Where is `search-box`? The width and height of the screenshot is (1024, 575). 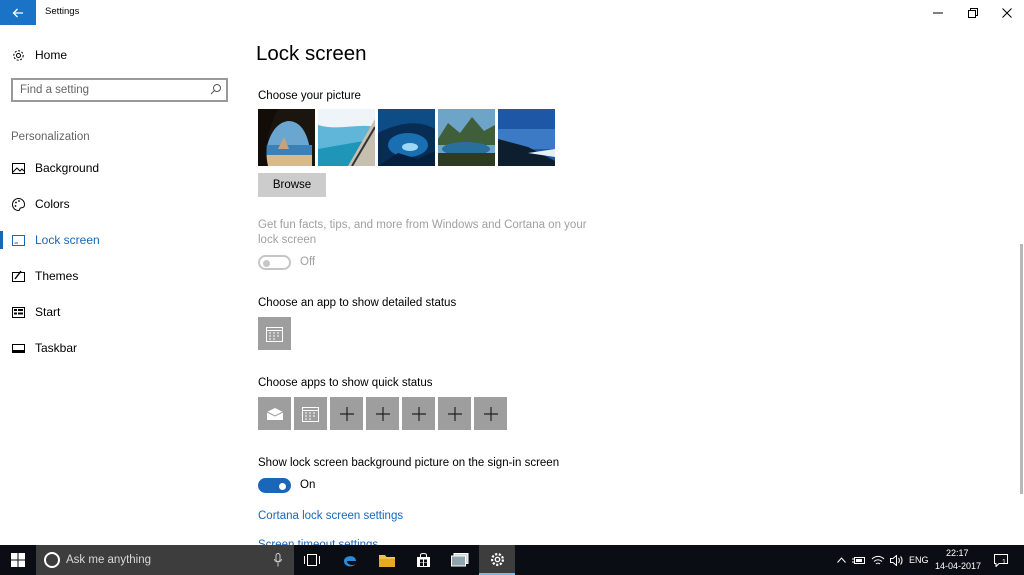 search-box is located at coordinates (119, 90).